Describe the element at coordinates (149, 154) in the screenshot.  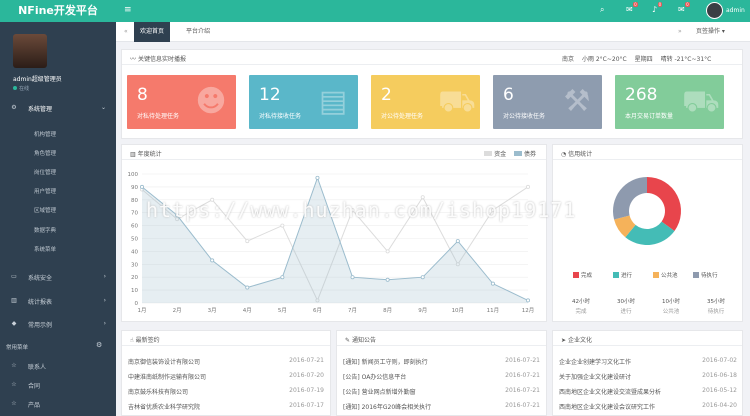
I see `annual-title: 年度统计` at that location.